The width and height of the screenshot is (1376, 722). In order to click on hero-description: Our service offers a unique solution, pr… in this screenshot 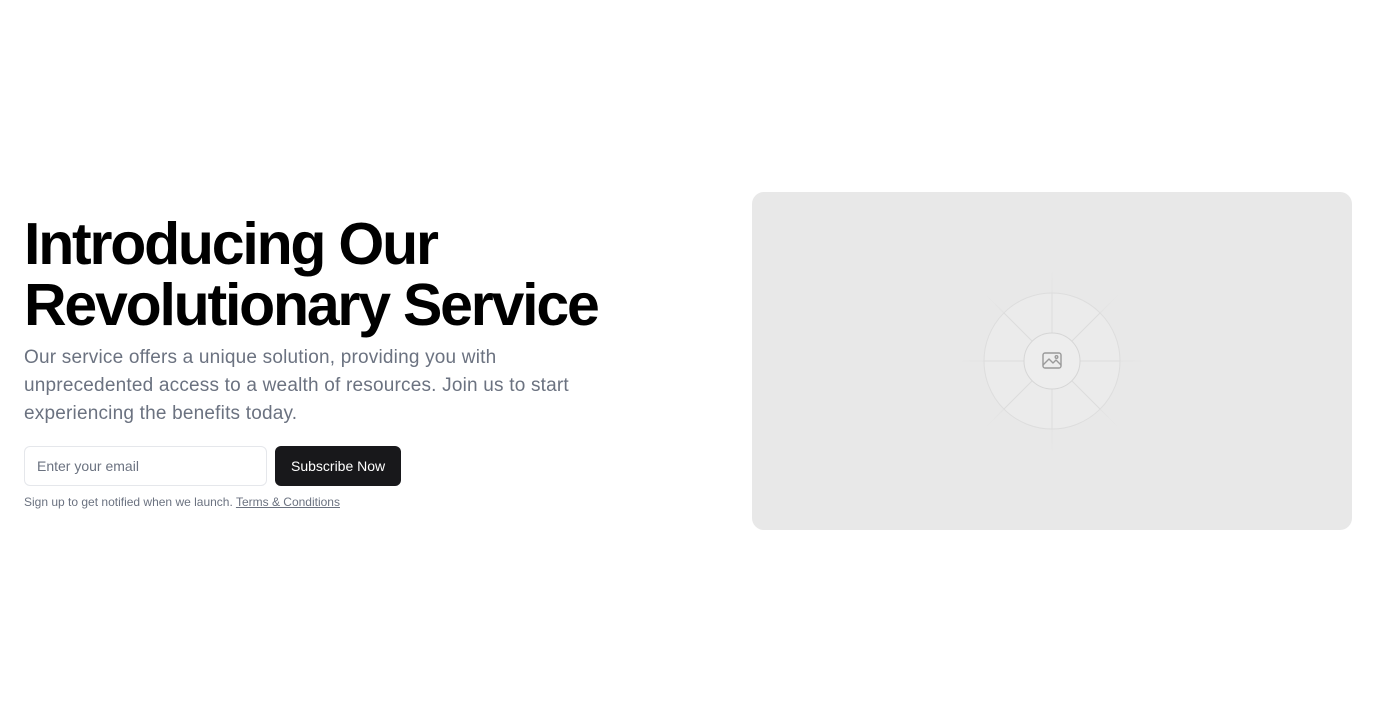, I will do `click(296, 385)`.